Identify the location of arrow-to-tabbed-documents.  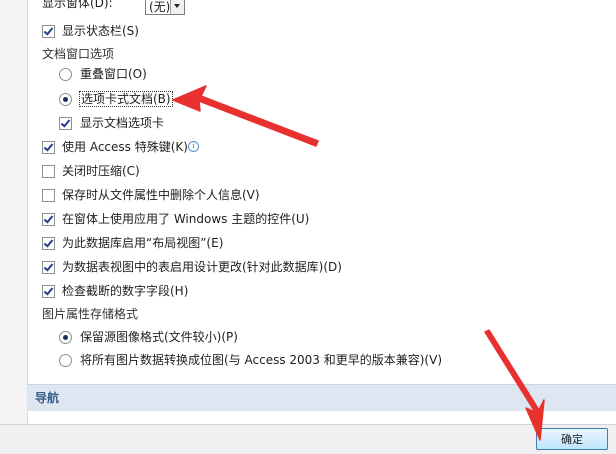
(245, 116).